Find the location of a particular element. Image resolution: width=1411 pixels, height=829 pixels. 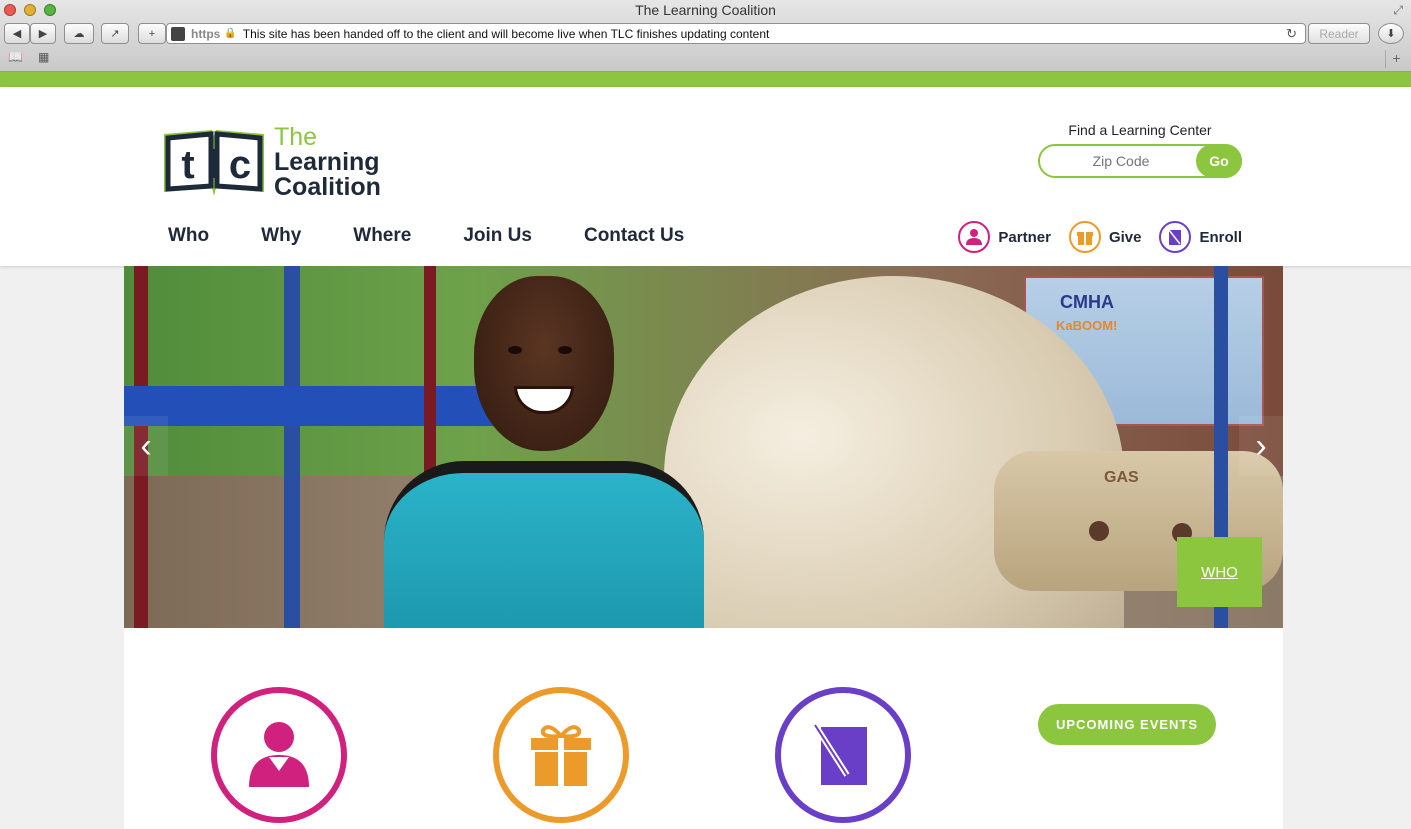

find-learning-center: Find a Learning Center Go is located at coordinates (1140, 150).